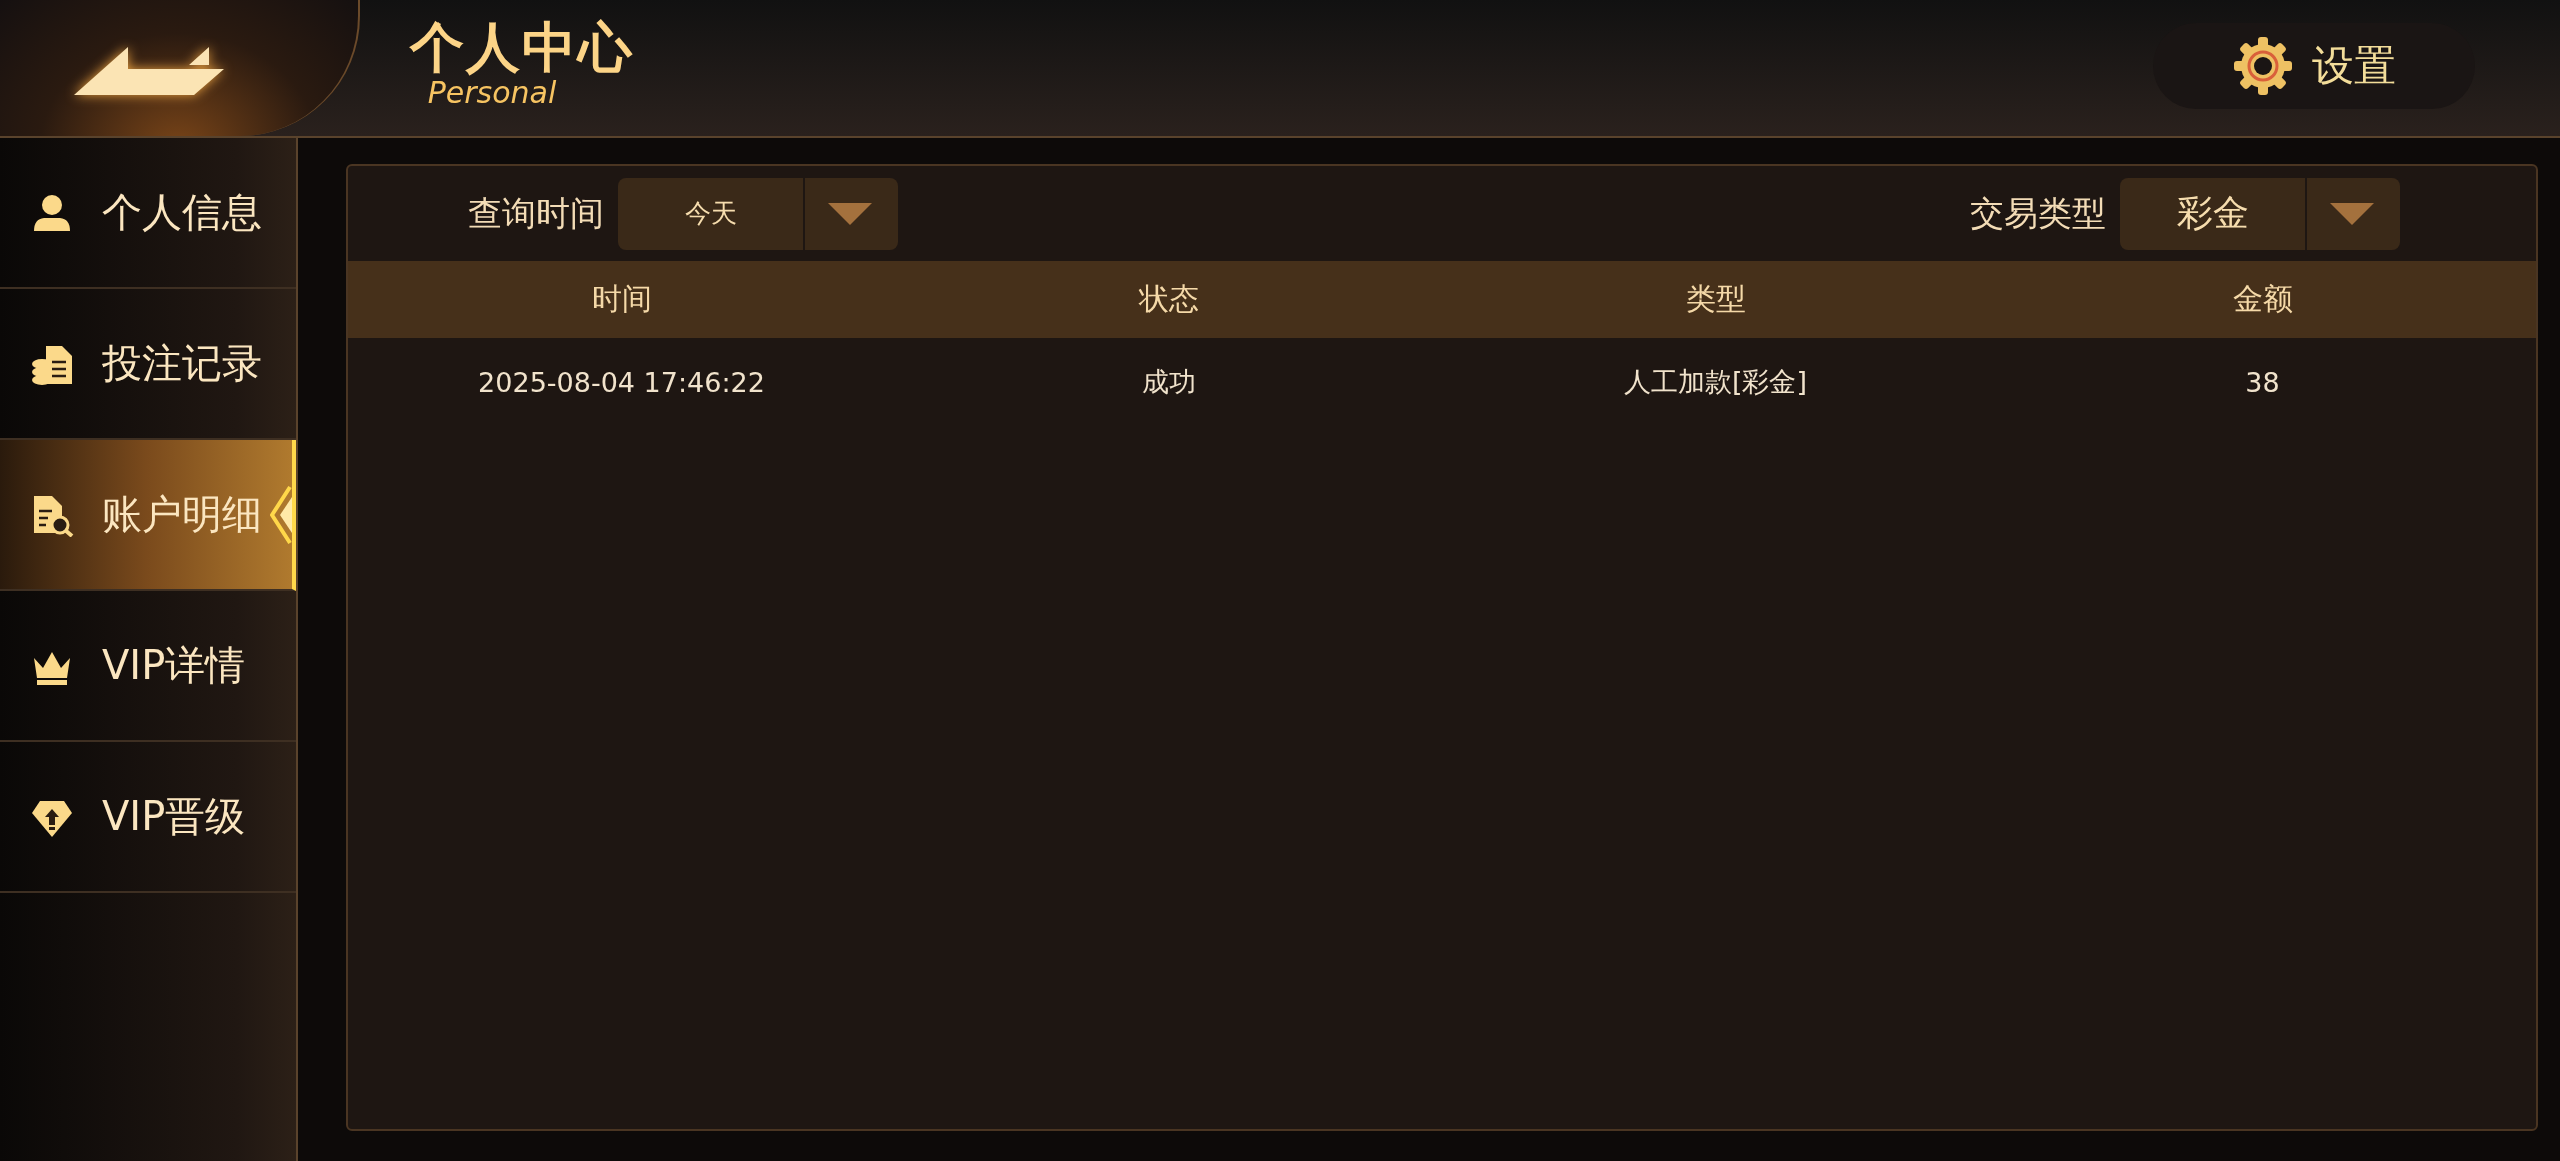 Image resolution: width=2560 pixels, height=1161 pixels. I want to click on page-subtitle: Personal, so click(492, 92).